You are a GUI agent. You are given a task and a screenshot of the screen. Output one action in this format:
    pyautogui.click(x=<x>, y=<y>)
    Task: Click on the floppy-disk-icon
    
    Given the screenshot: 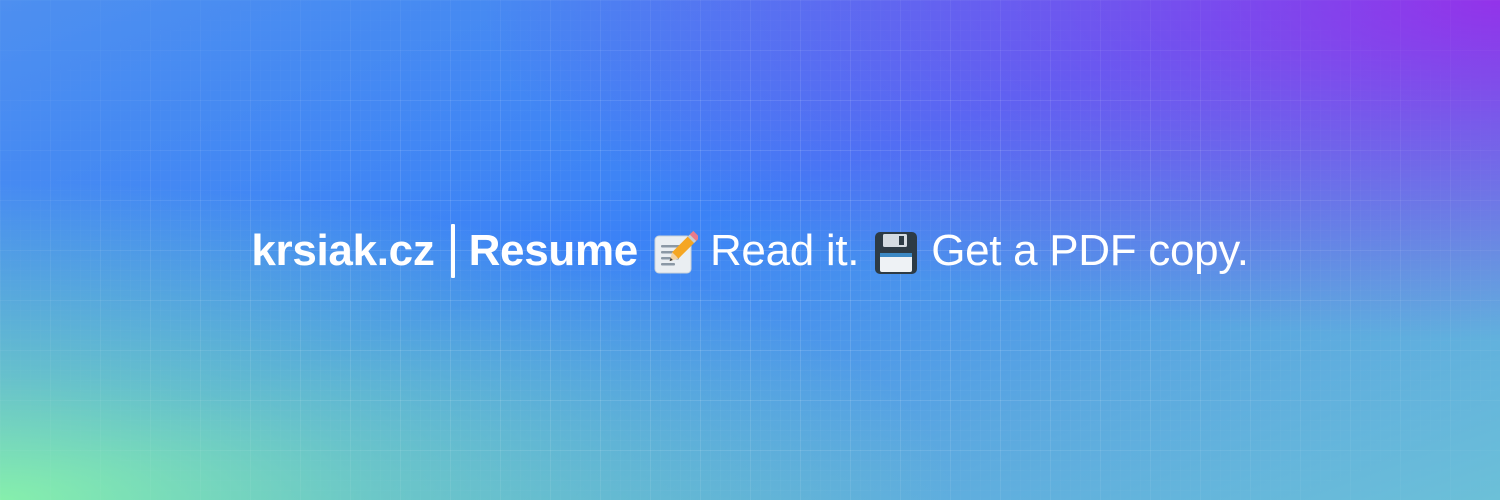 What is the action you would take?
    pyautogui.click(x=896, y=253)
    